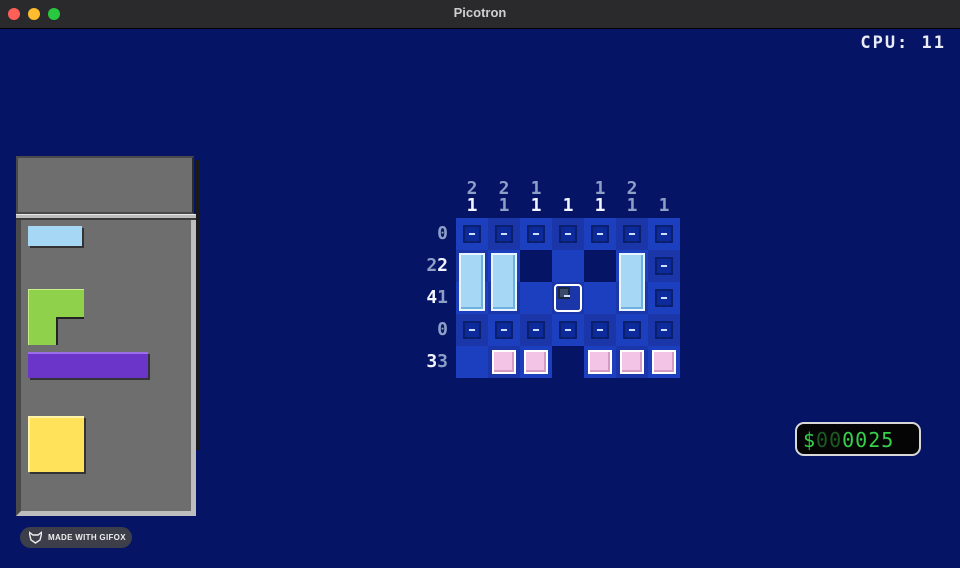  I want to click on col-2-clue-bottom: 1, so click(504, 205).